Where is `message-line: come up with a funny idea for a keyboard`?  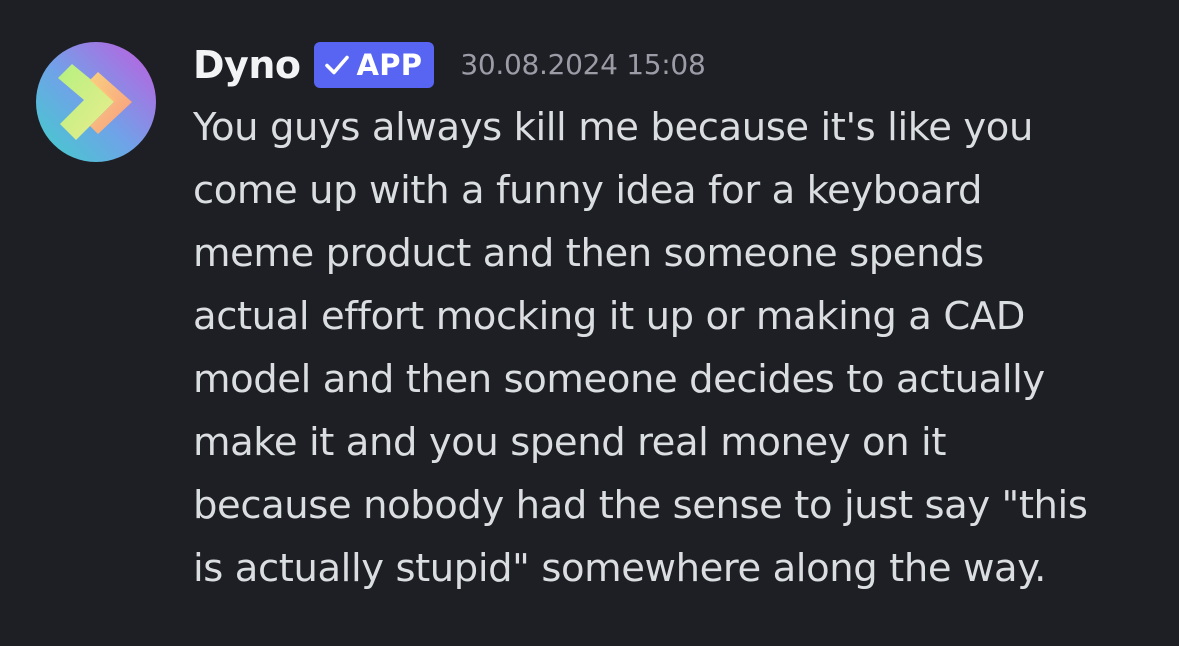 message-line: come up with a funny idea for a keyboard is located at coordinates (587, 190).